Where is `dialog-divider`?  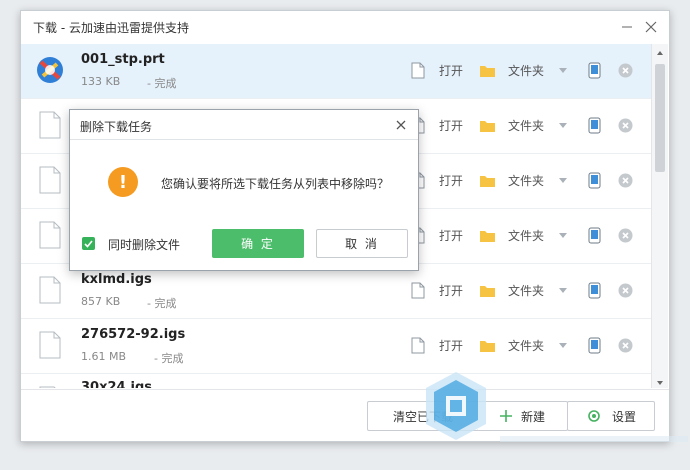
dialog-divider is located at coordinates (244, 139).